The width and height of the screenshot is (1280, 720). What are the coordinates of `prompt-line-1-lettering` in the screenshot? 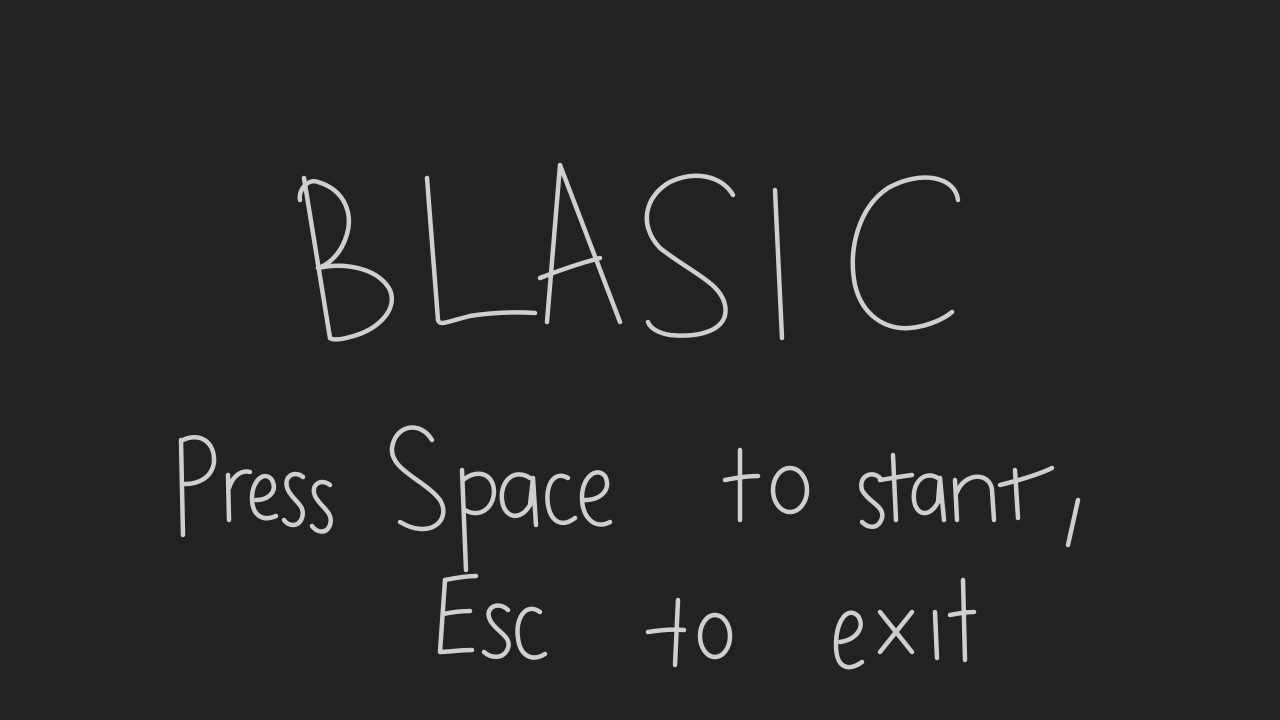 It's located at (629, 499).